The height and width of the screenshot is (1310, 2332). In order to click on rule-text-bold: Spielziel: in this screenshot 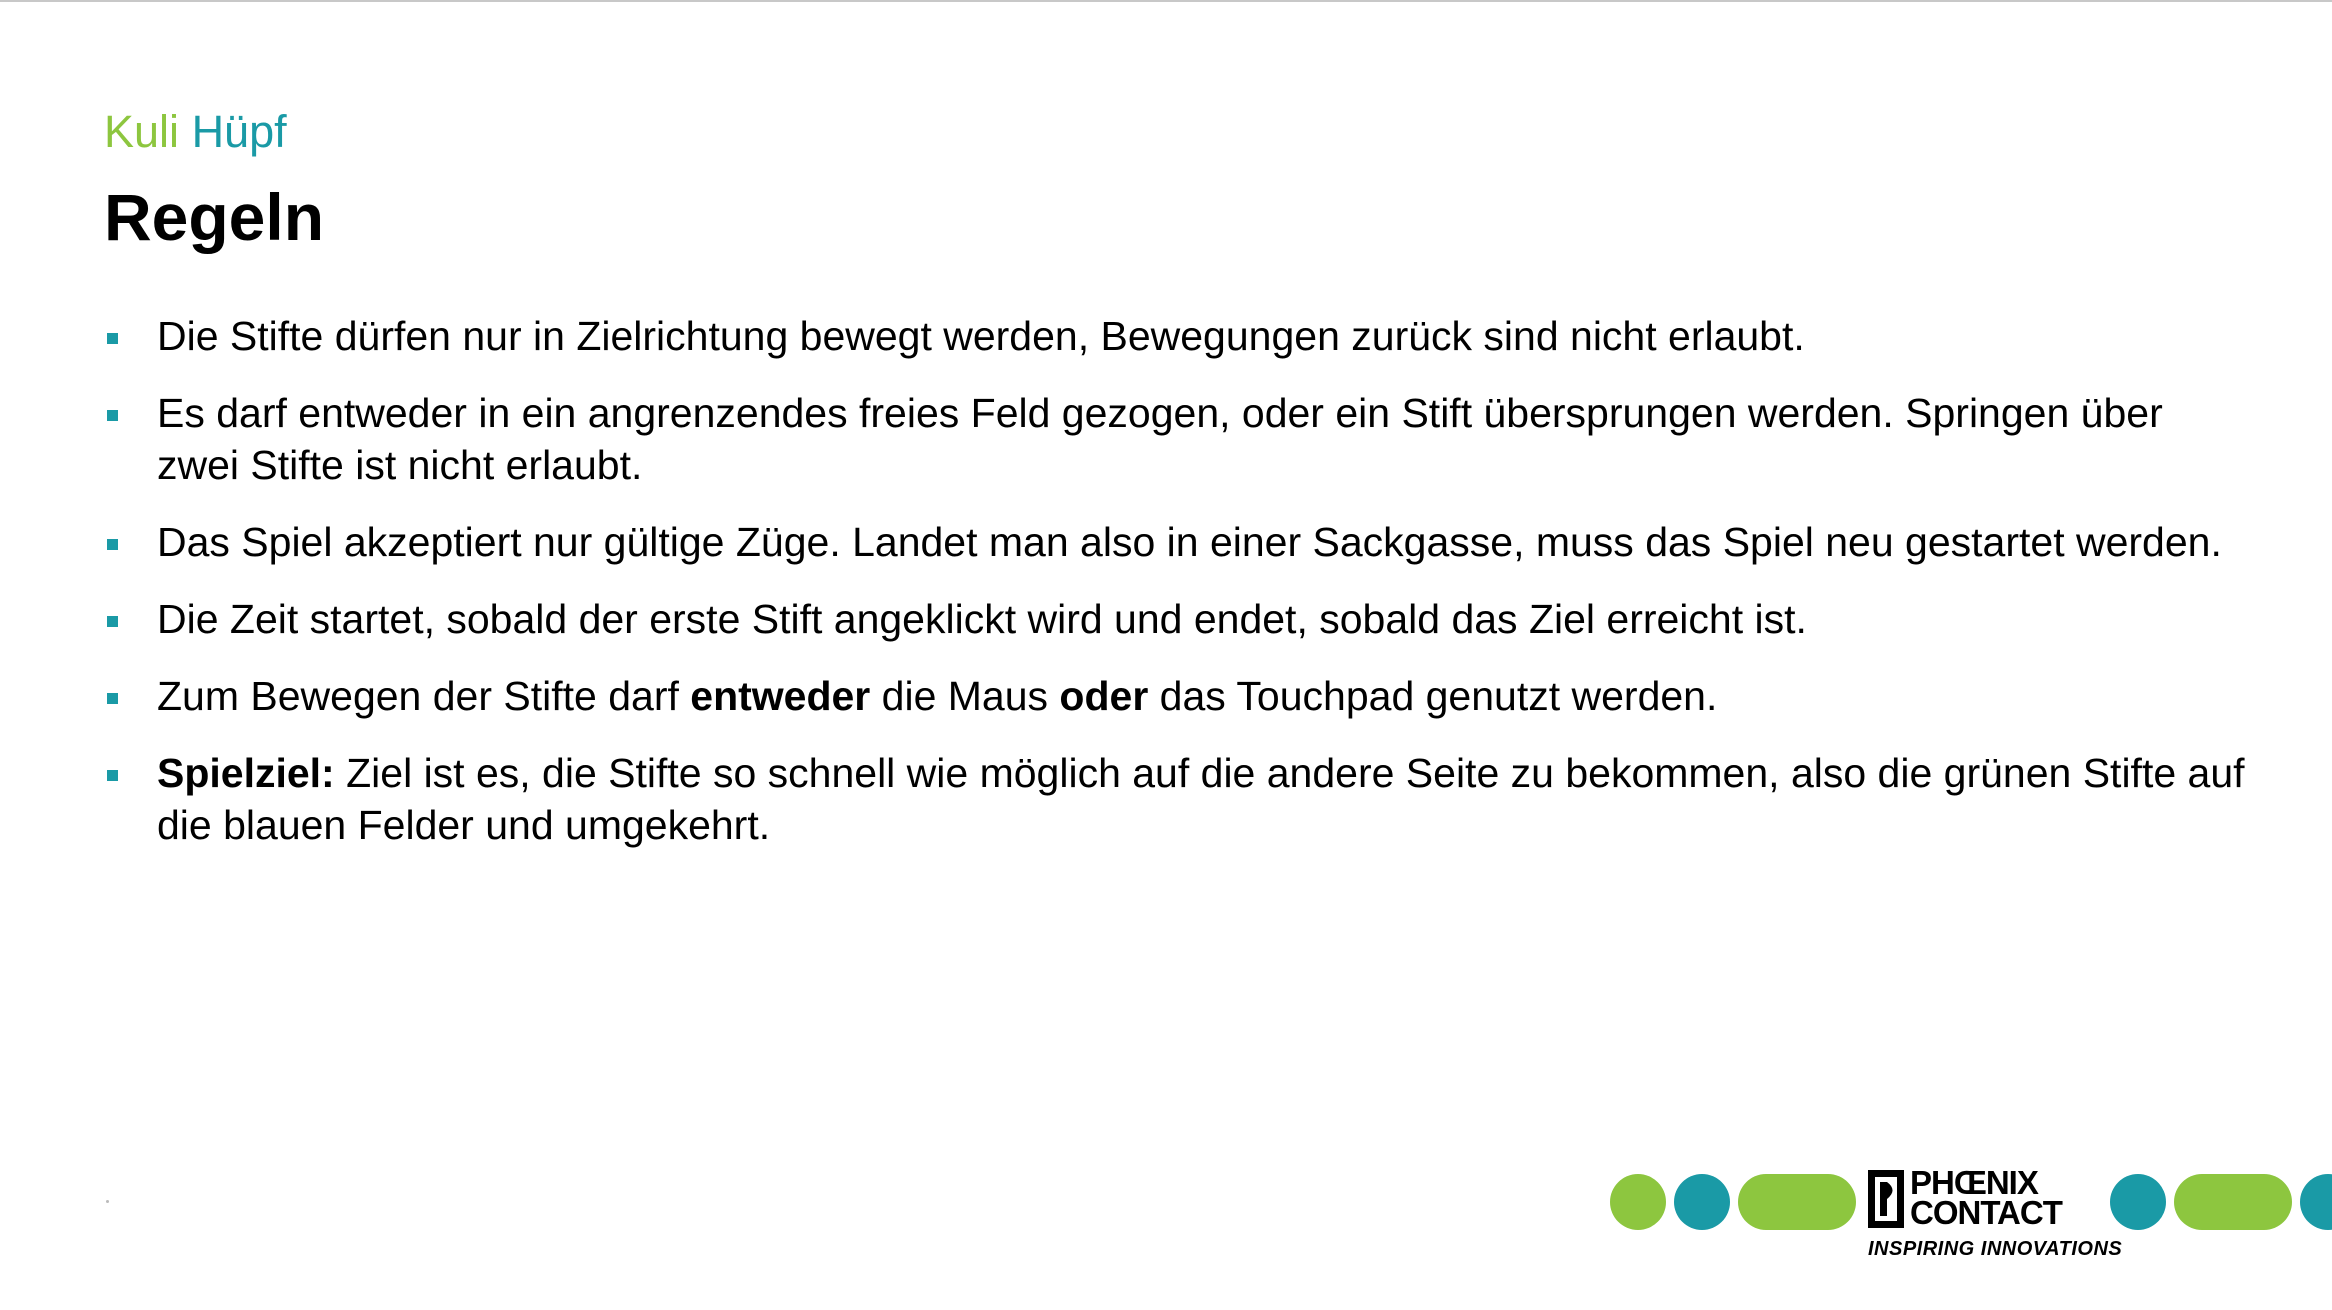, I will do `click(246, 773)`.